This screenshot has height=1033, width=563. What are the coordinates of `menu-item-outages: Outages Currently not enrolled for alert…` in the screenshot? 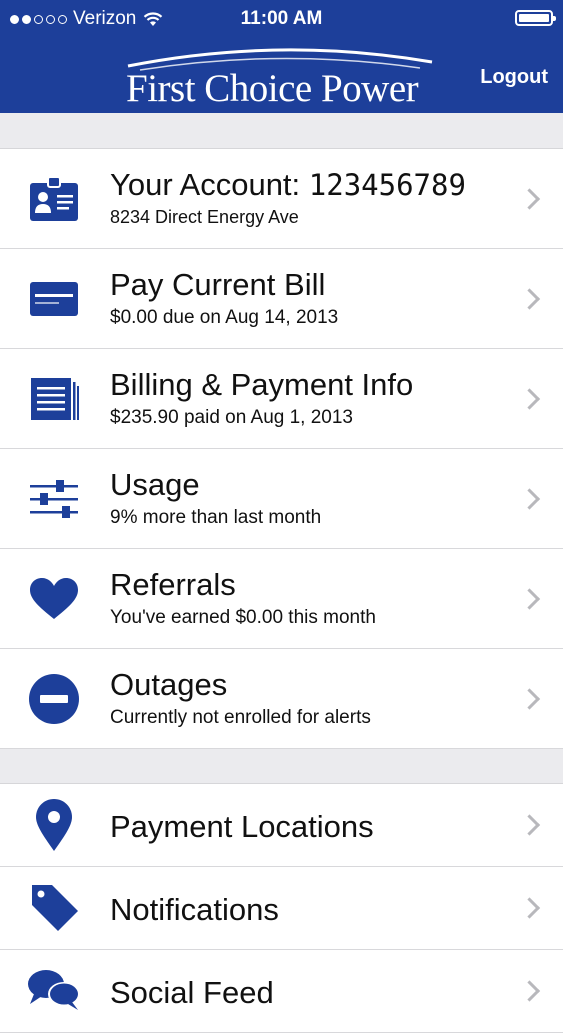 It's located at (281, 699).